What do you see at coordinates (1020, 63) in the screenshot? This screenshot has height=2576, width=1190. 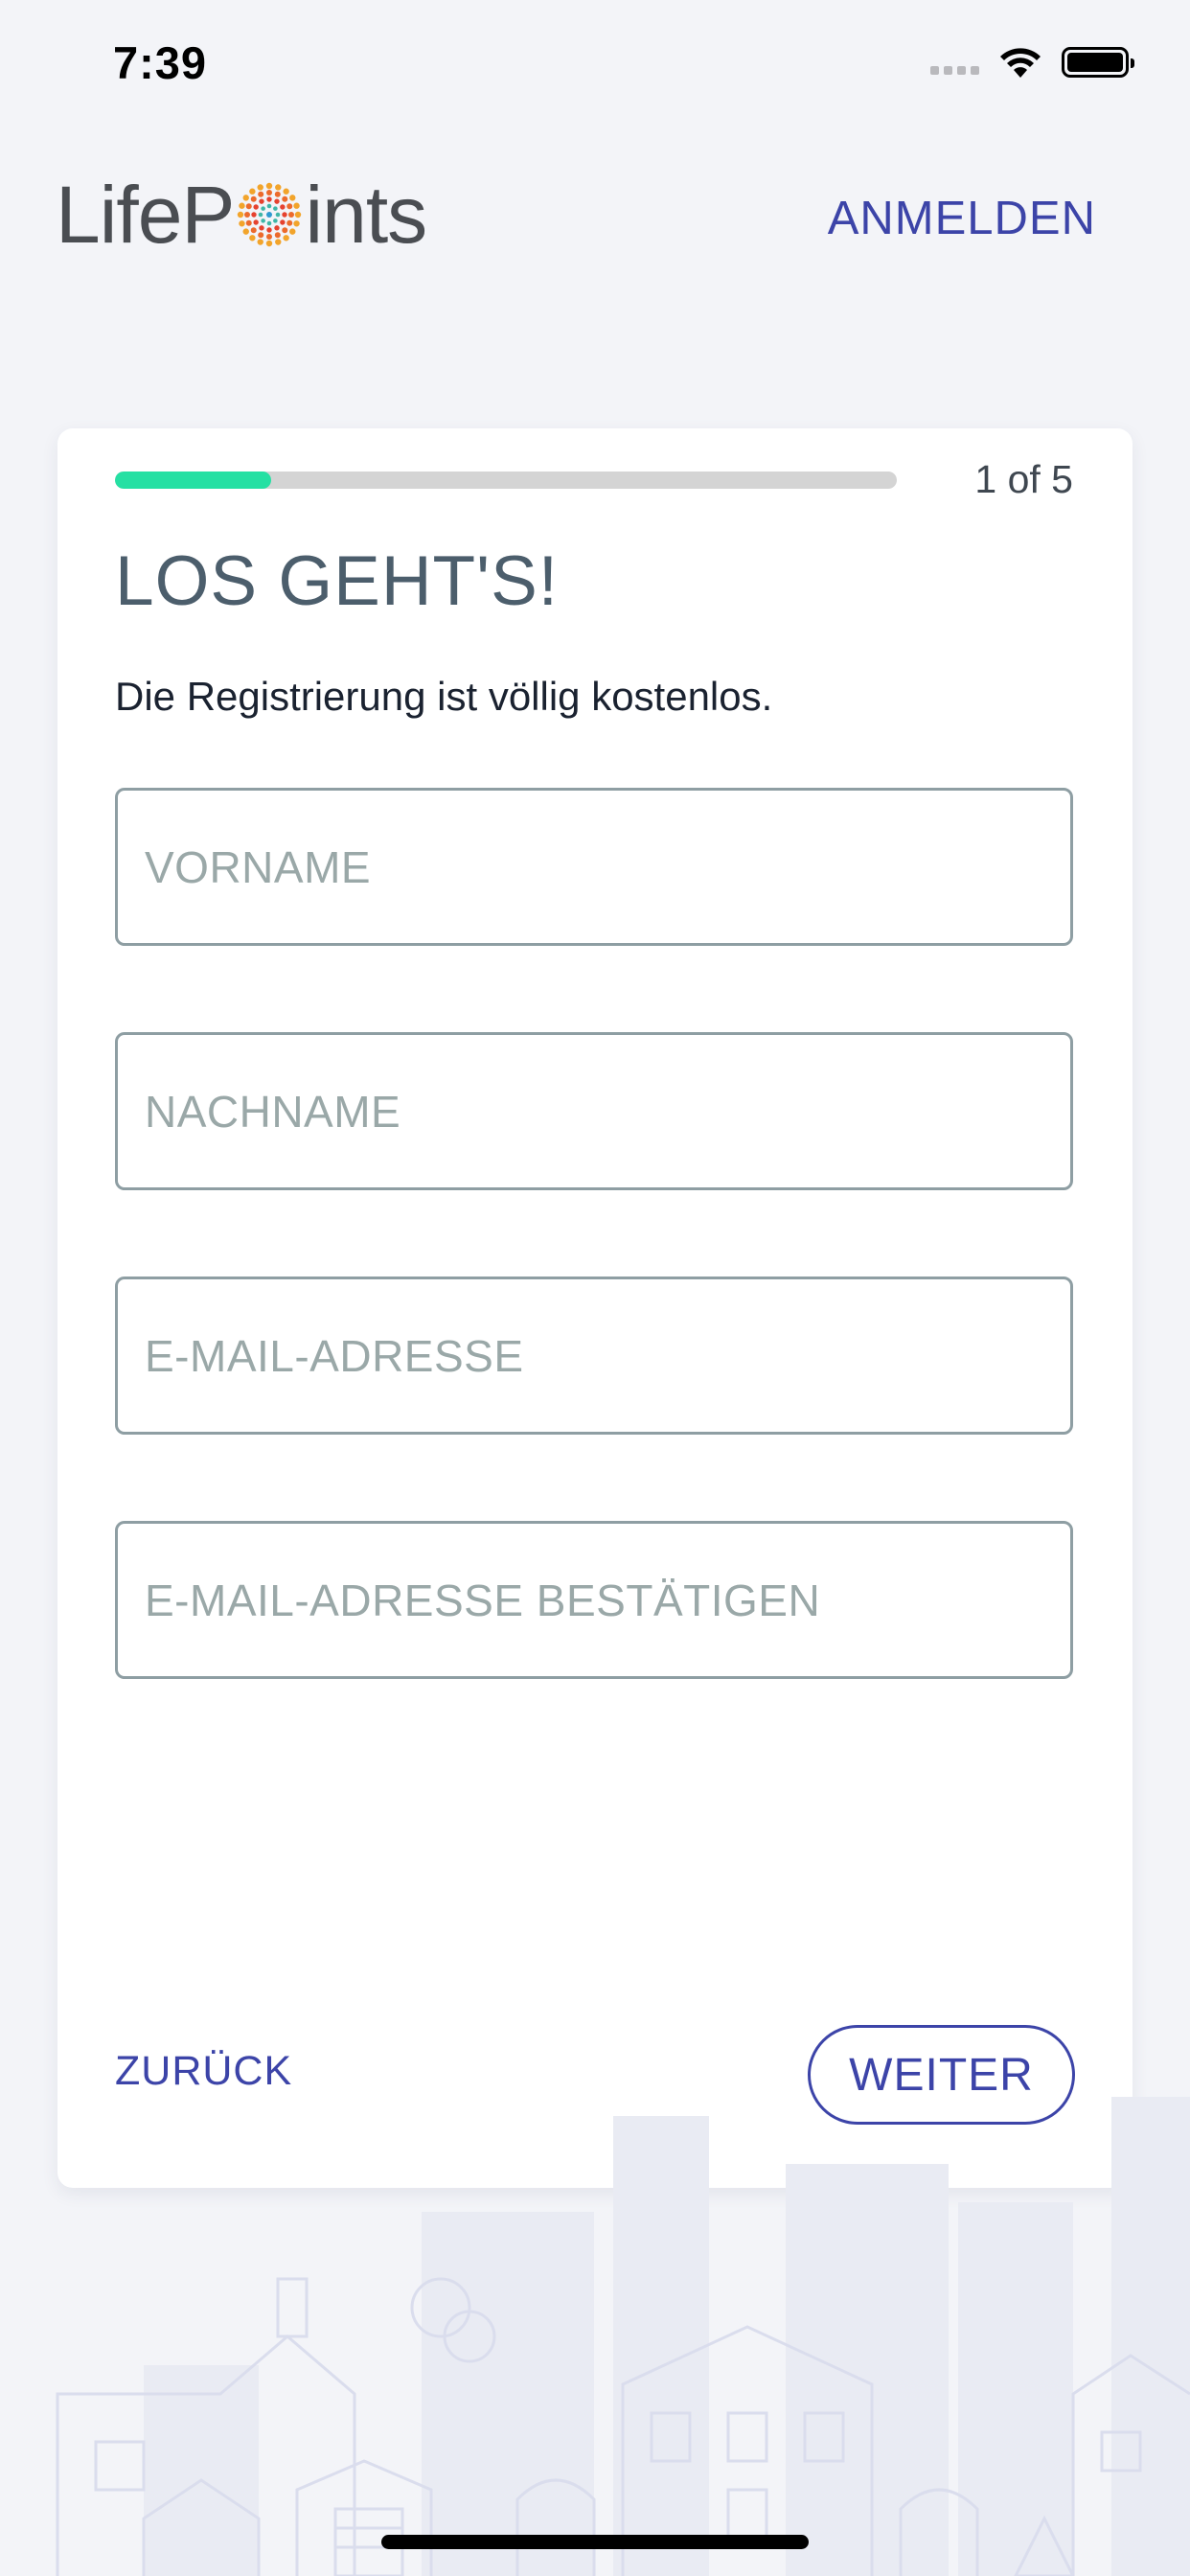 I see `wifi-icon` at bounding box center [1020, 63].